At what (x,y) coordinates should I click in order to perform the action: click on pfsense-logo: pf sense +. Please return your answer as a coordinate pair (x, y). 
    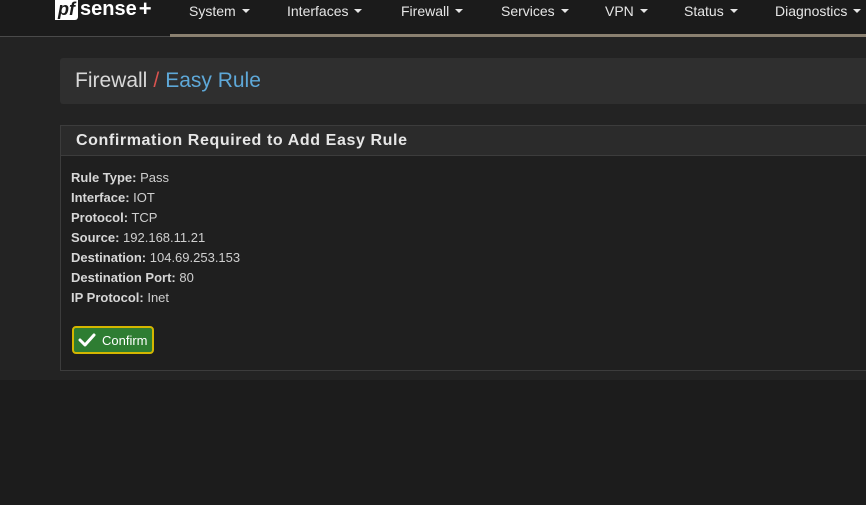
    Looking at the image, I should click on (103, 11).